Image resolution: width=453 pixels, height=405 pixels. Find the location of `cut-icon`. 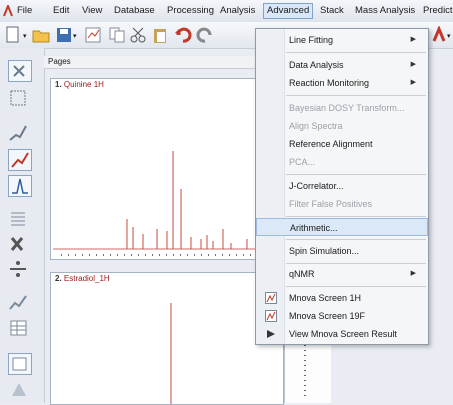

cut-icon is located at coordinates (138, 35).